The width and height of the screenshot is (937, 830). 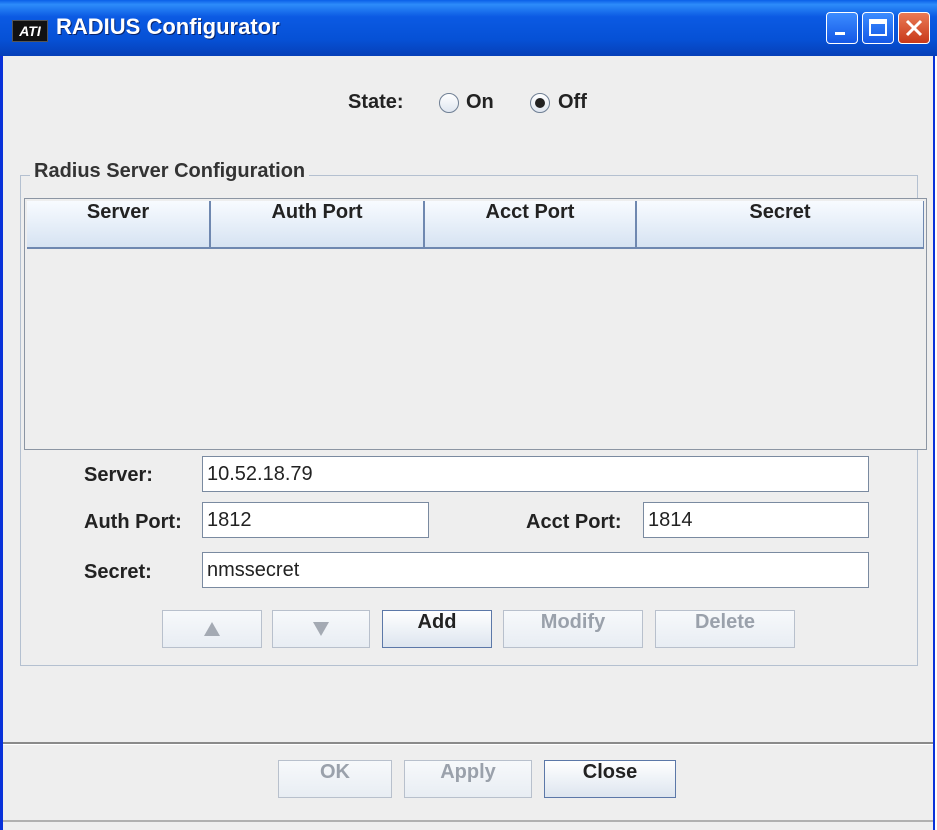 I want to click on move-up-button, so click(x=212, y=629).